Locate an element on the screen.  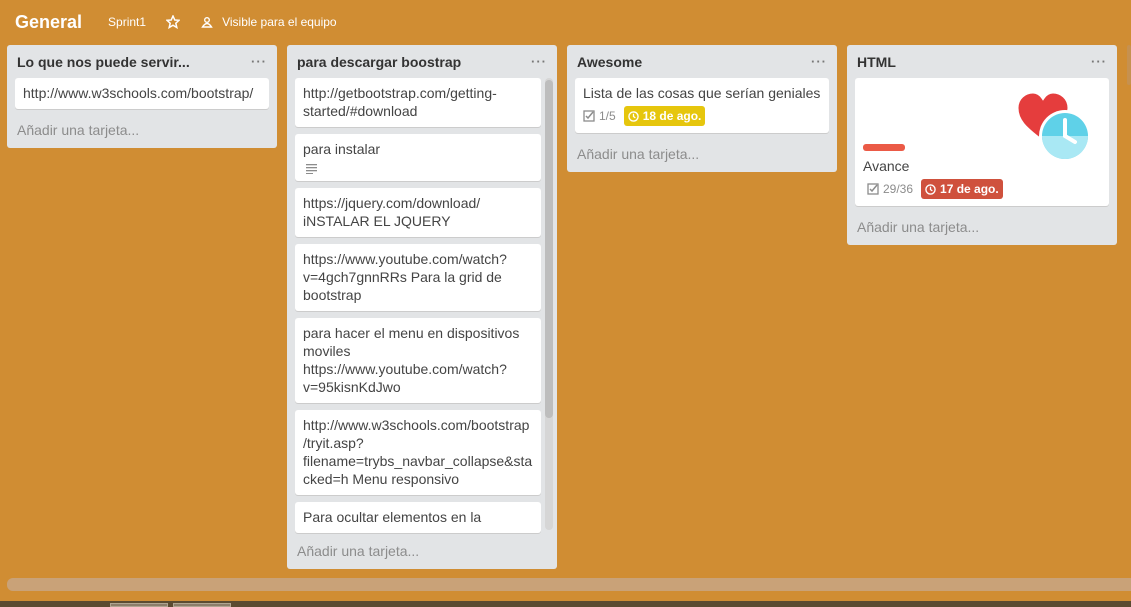
list-title: Awesome is located at coordinates (609, 62).